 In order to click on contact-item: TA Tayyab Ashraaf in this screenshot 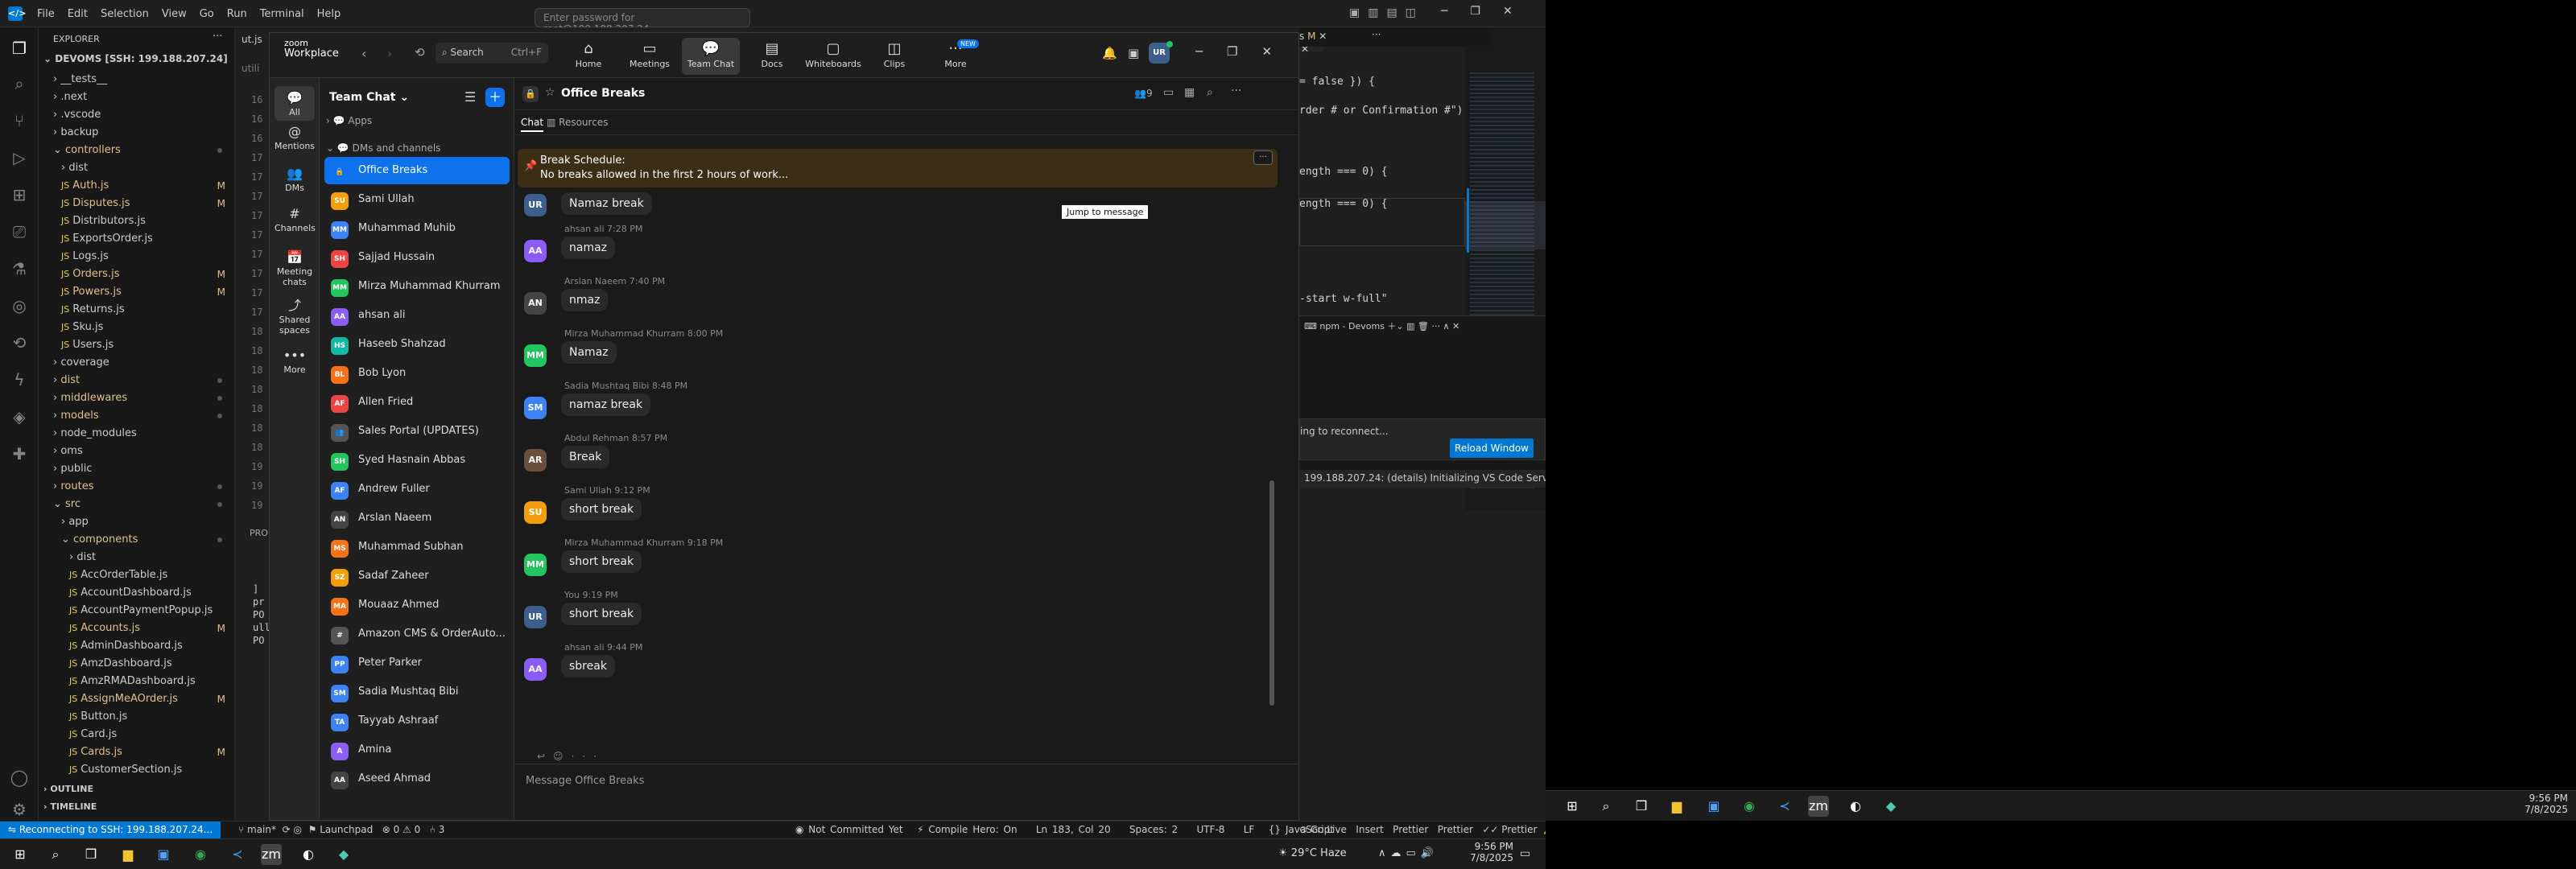, I will do `click(417, 721)`.